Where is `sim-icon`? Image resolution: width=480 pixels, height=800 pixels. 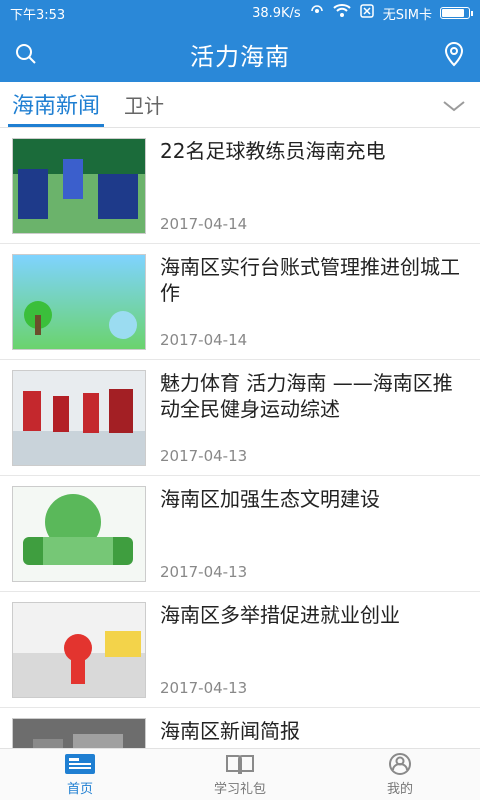 sim-icon is located at coordinates (367, 13).